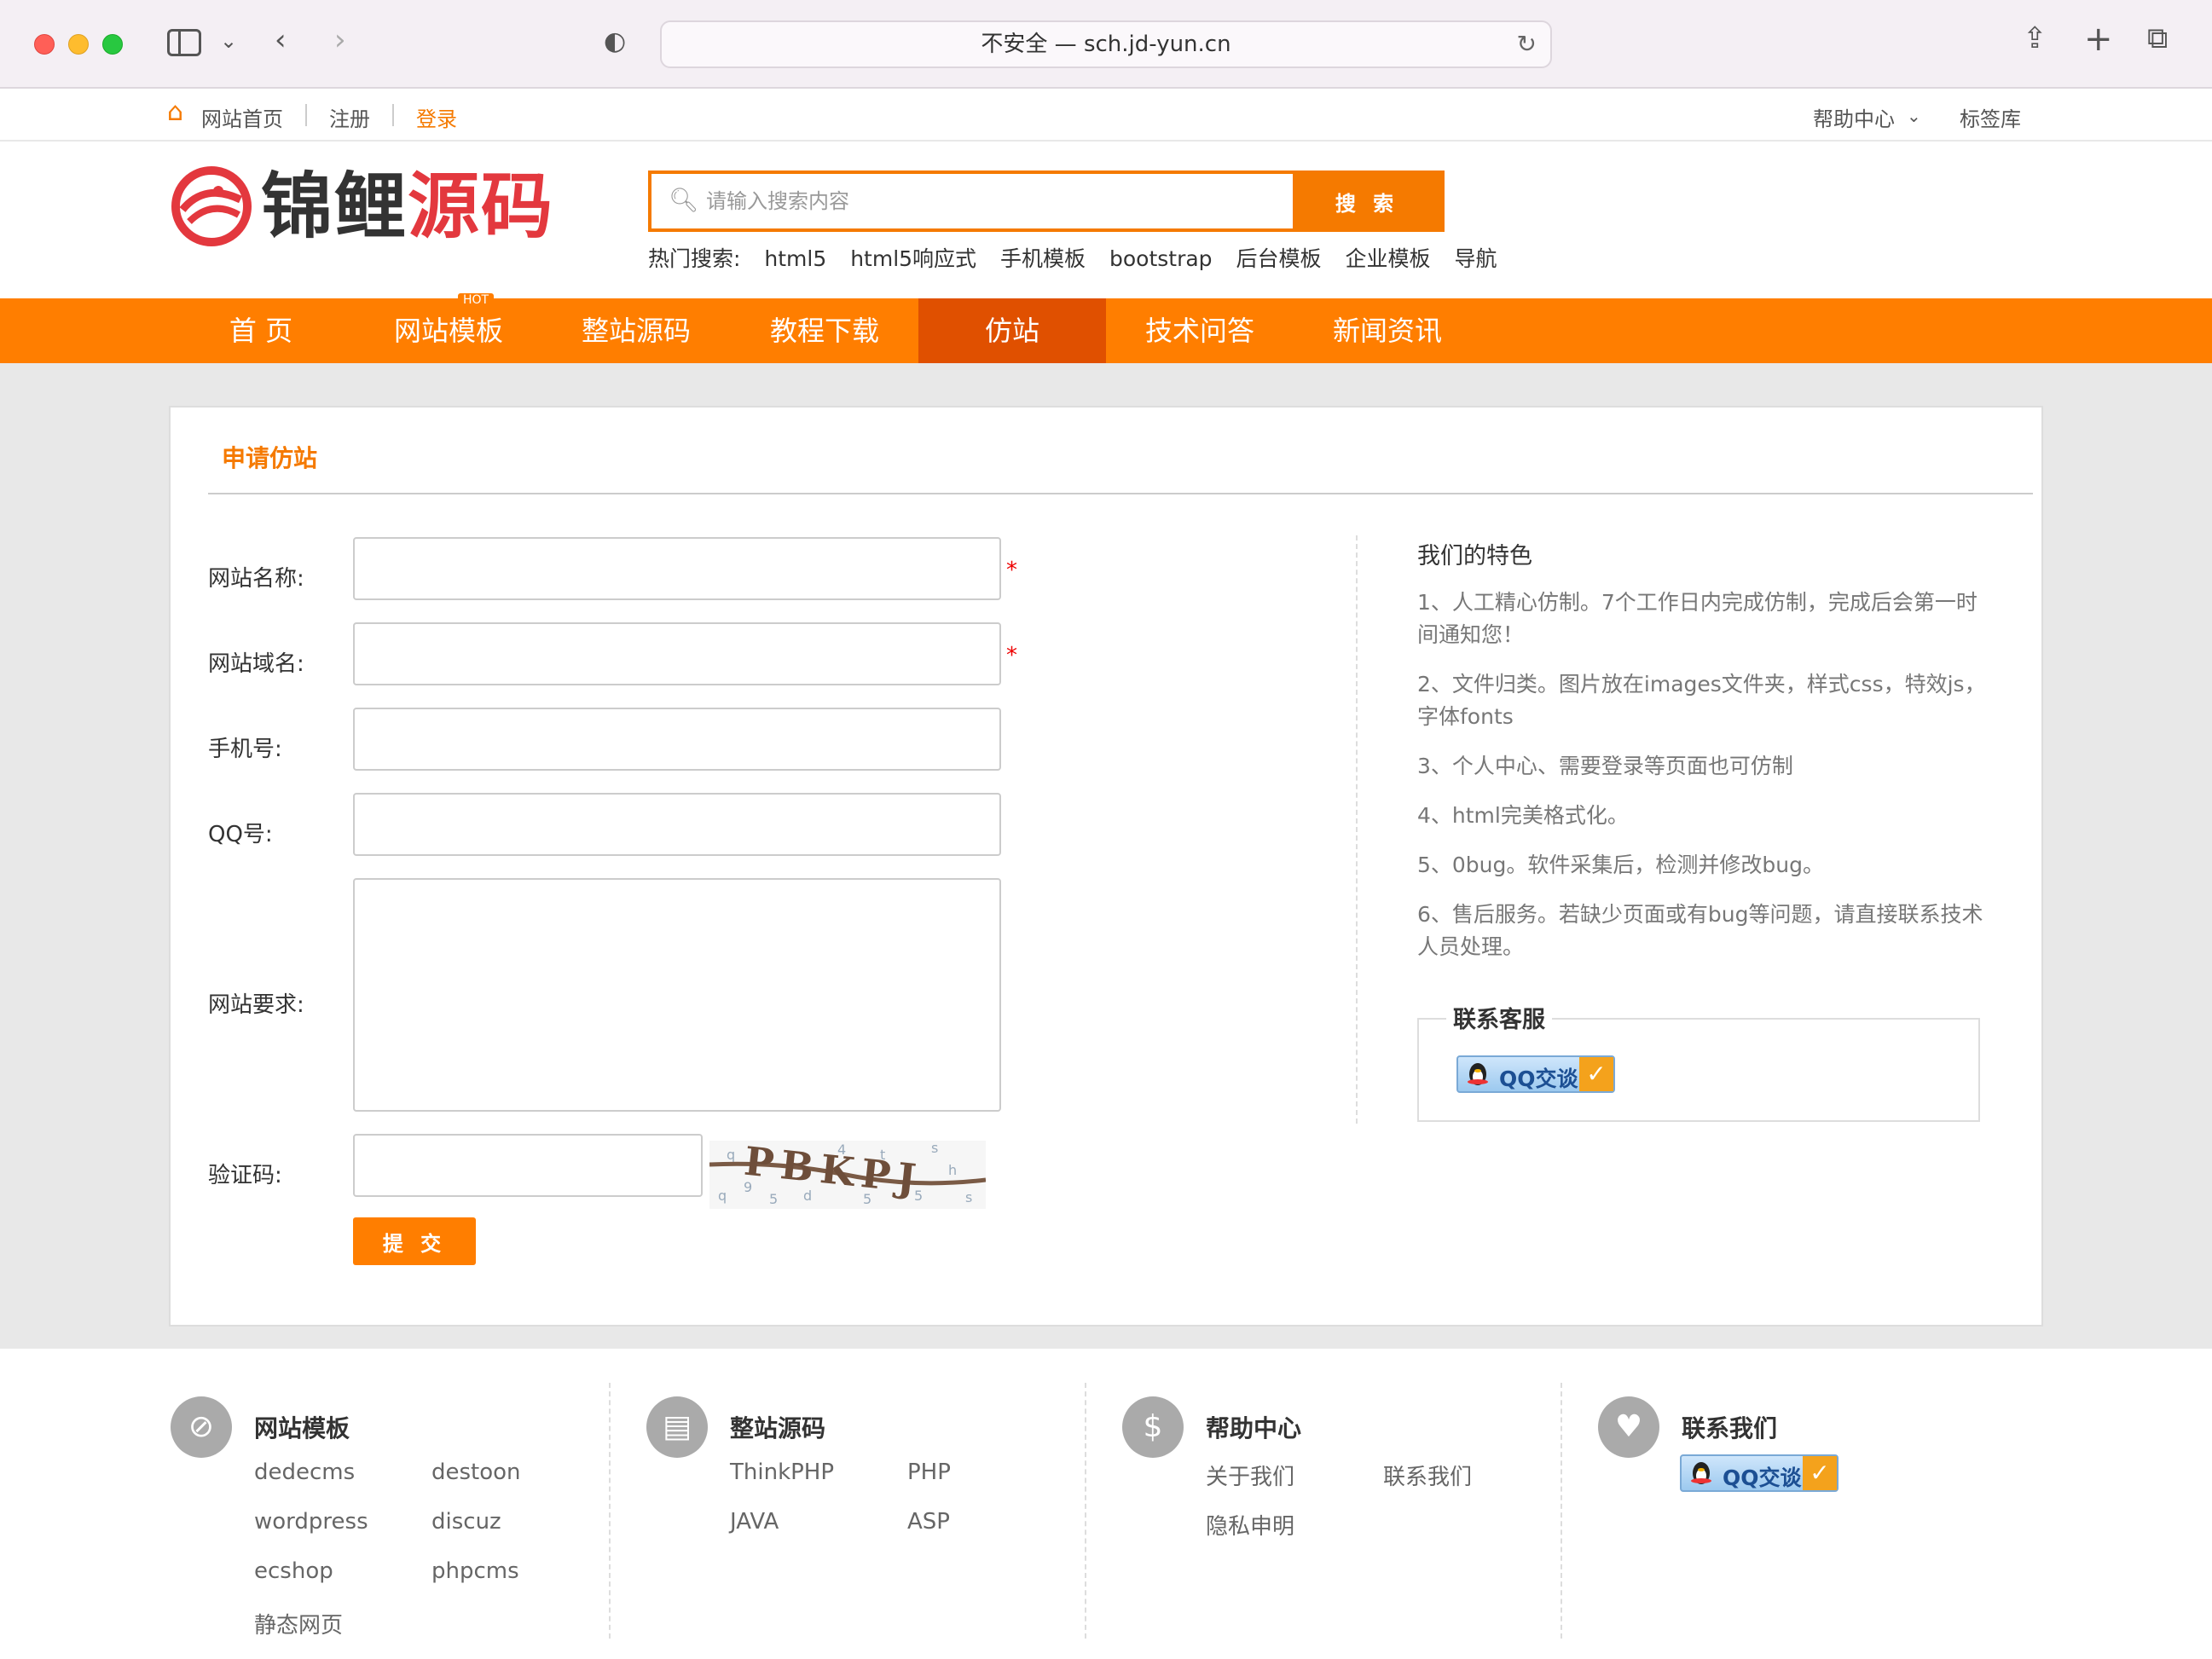 Image resolution: width=2212 pixels, height=1659 pixels. I want to click on nav-item-news: 新闻资讯, so click(1387, 331).